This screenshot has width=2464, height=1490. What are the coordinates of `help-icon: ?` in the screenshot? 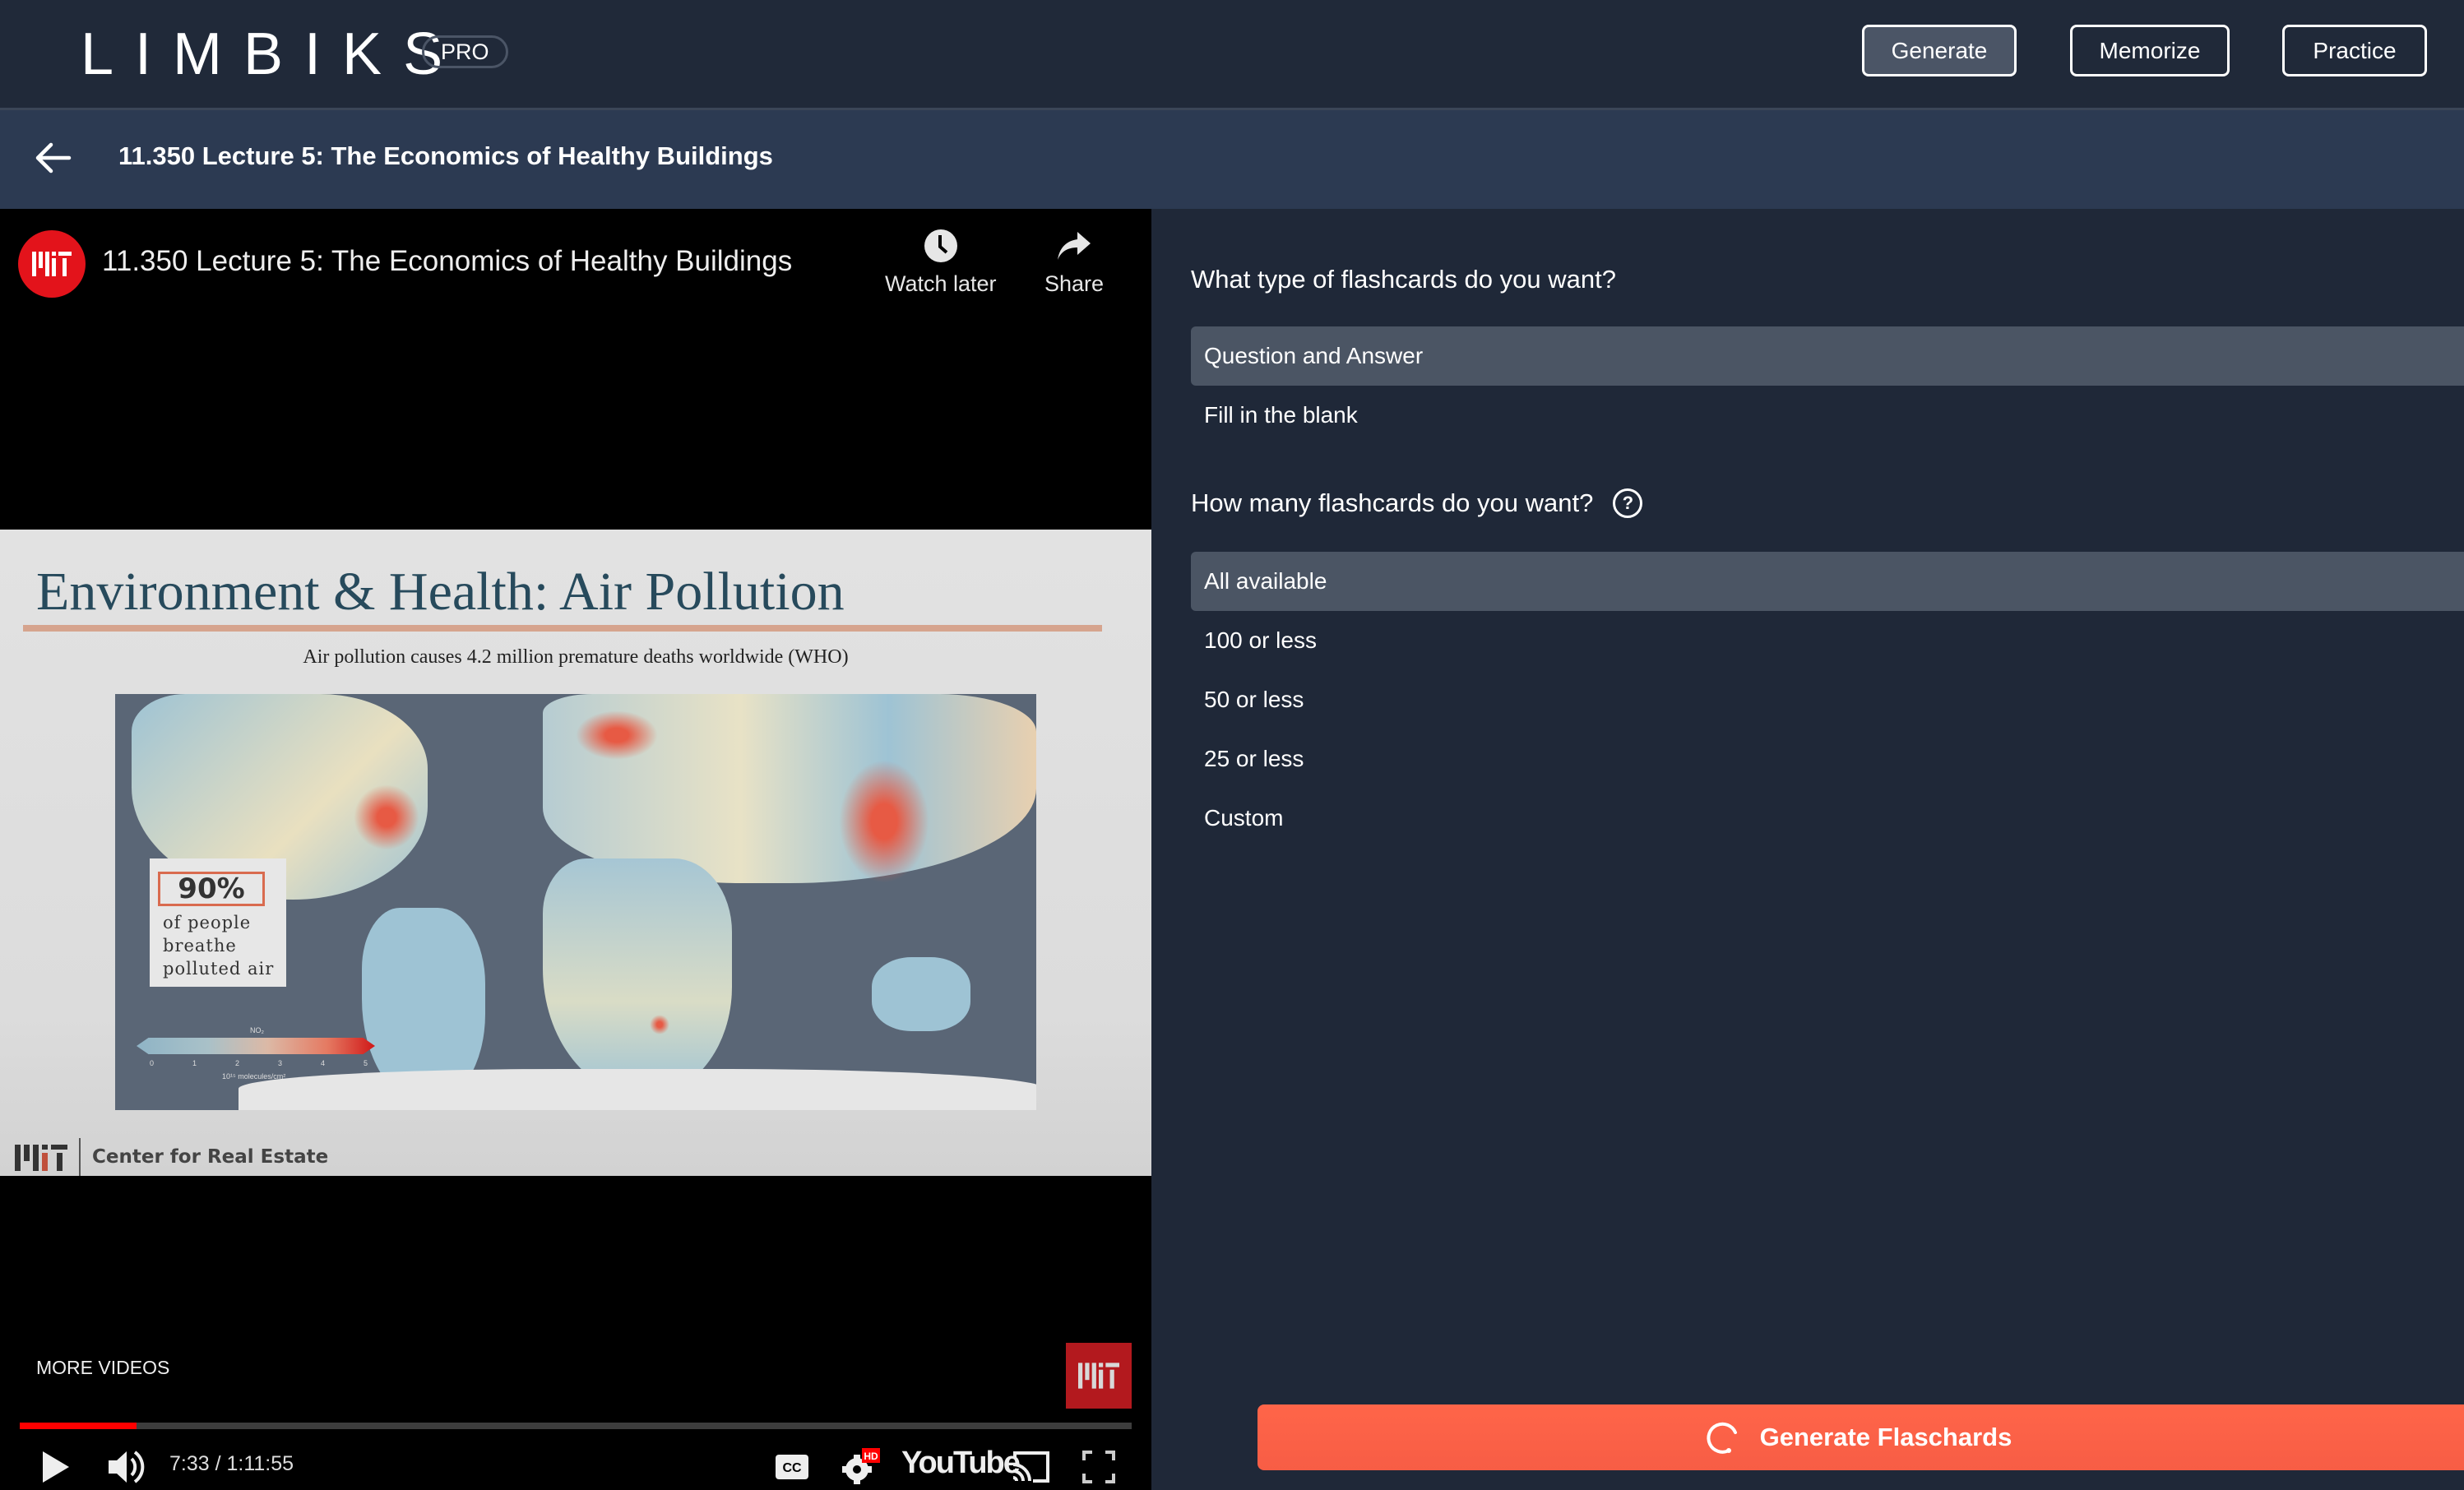 It's located at (1628, 503).